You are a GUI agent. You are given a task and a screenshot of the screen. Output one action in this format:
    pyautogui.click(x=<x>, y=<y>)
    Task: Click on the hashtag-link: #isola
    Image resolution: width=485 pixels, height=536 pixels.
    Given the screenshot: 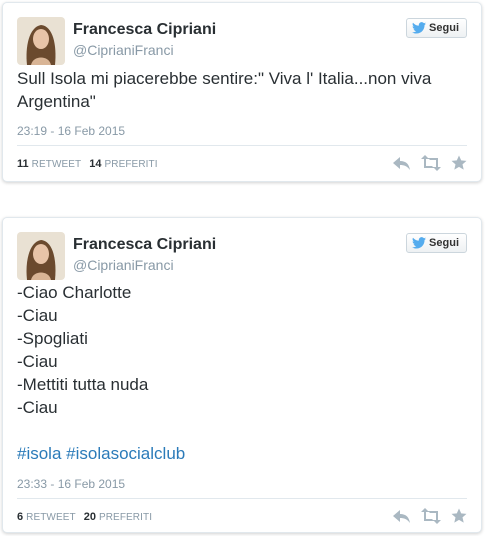 What is the action you would take?
    pyautogui.click(x=39, y=453)
    